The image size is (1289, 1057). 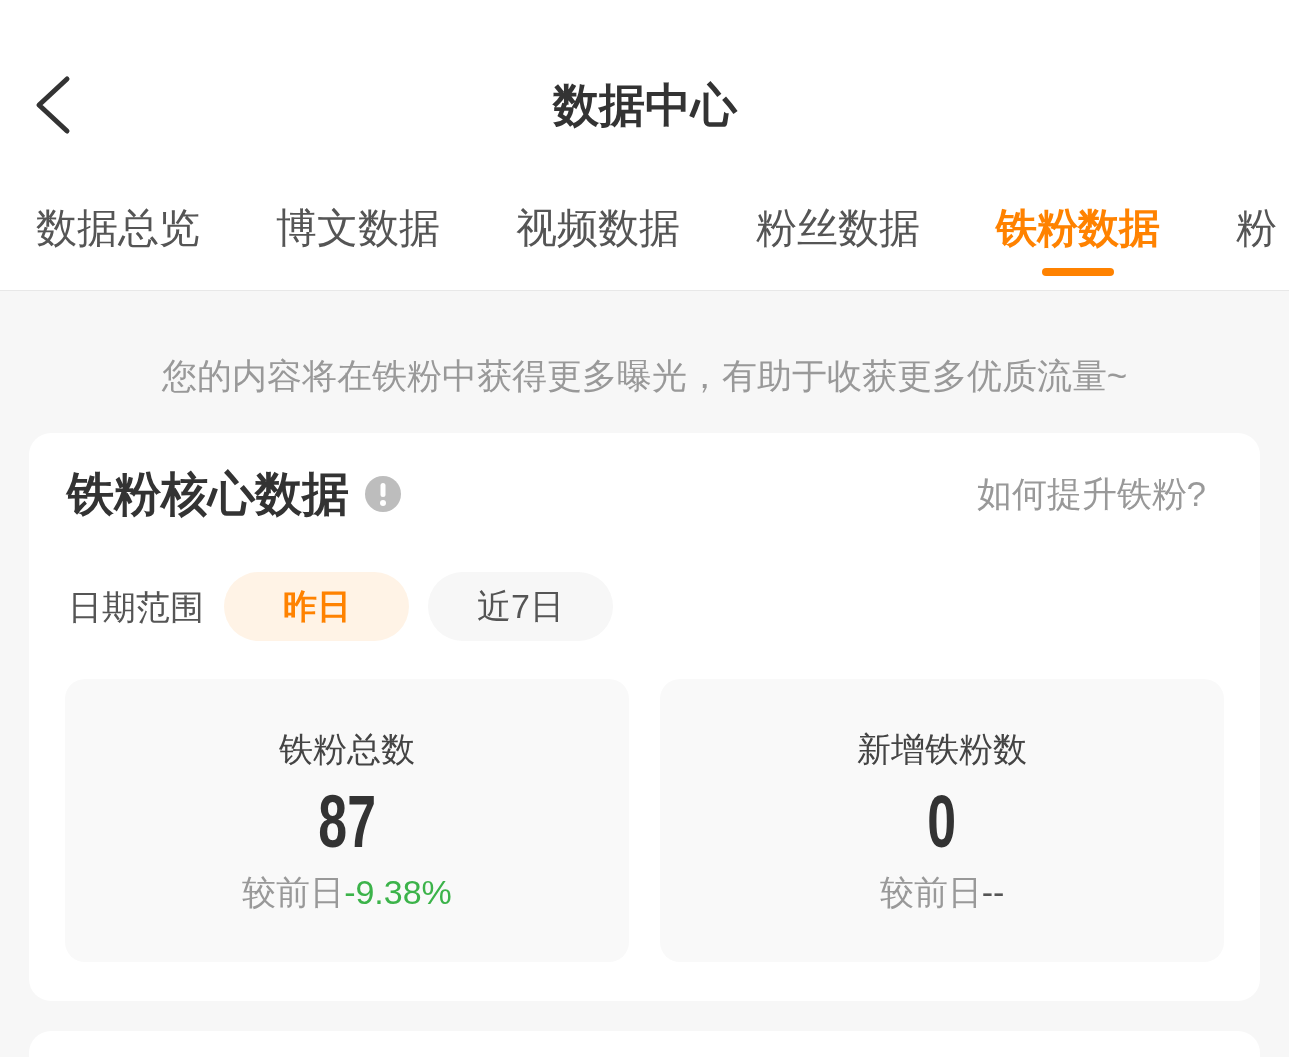 I want to click on date-range-option: 近7日, so click(x=520, y=606).